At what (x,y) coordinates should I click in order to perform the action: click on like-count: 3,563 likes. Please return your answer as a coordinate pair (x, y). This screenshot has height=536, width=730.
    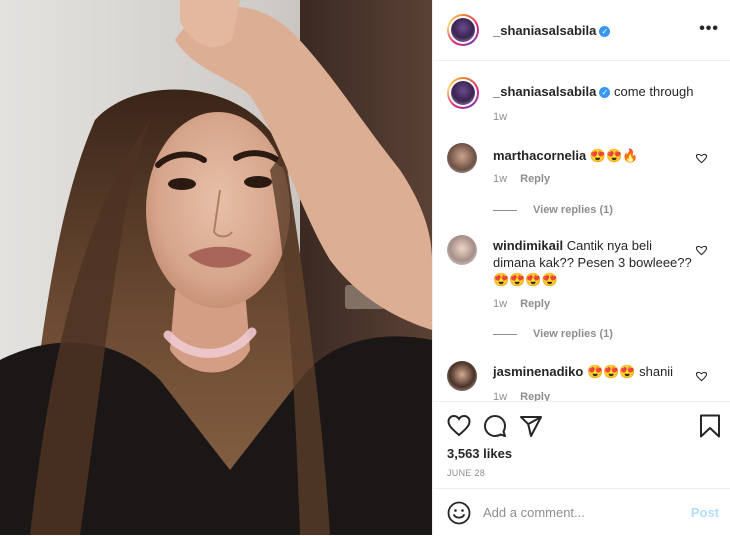
    Looking at the image, I should click on (479, 453).